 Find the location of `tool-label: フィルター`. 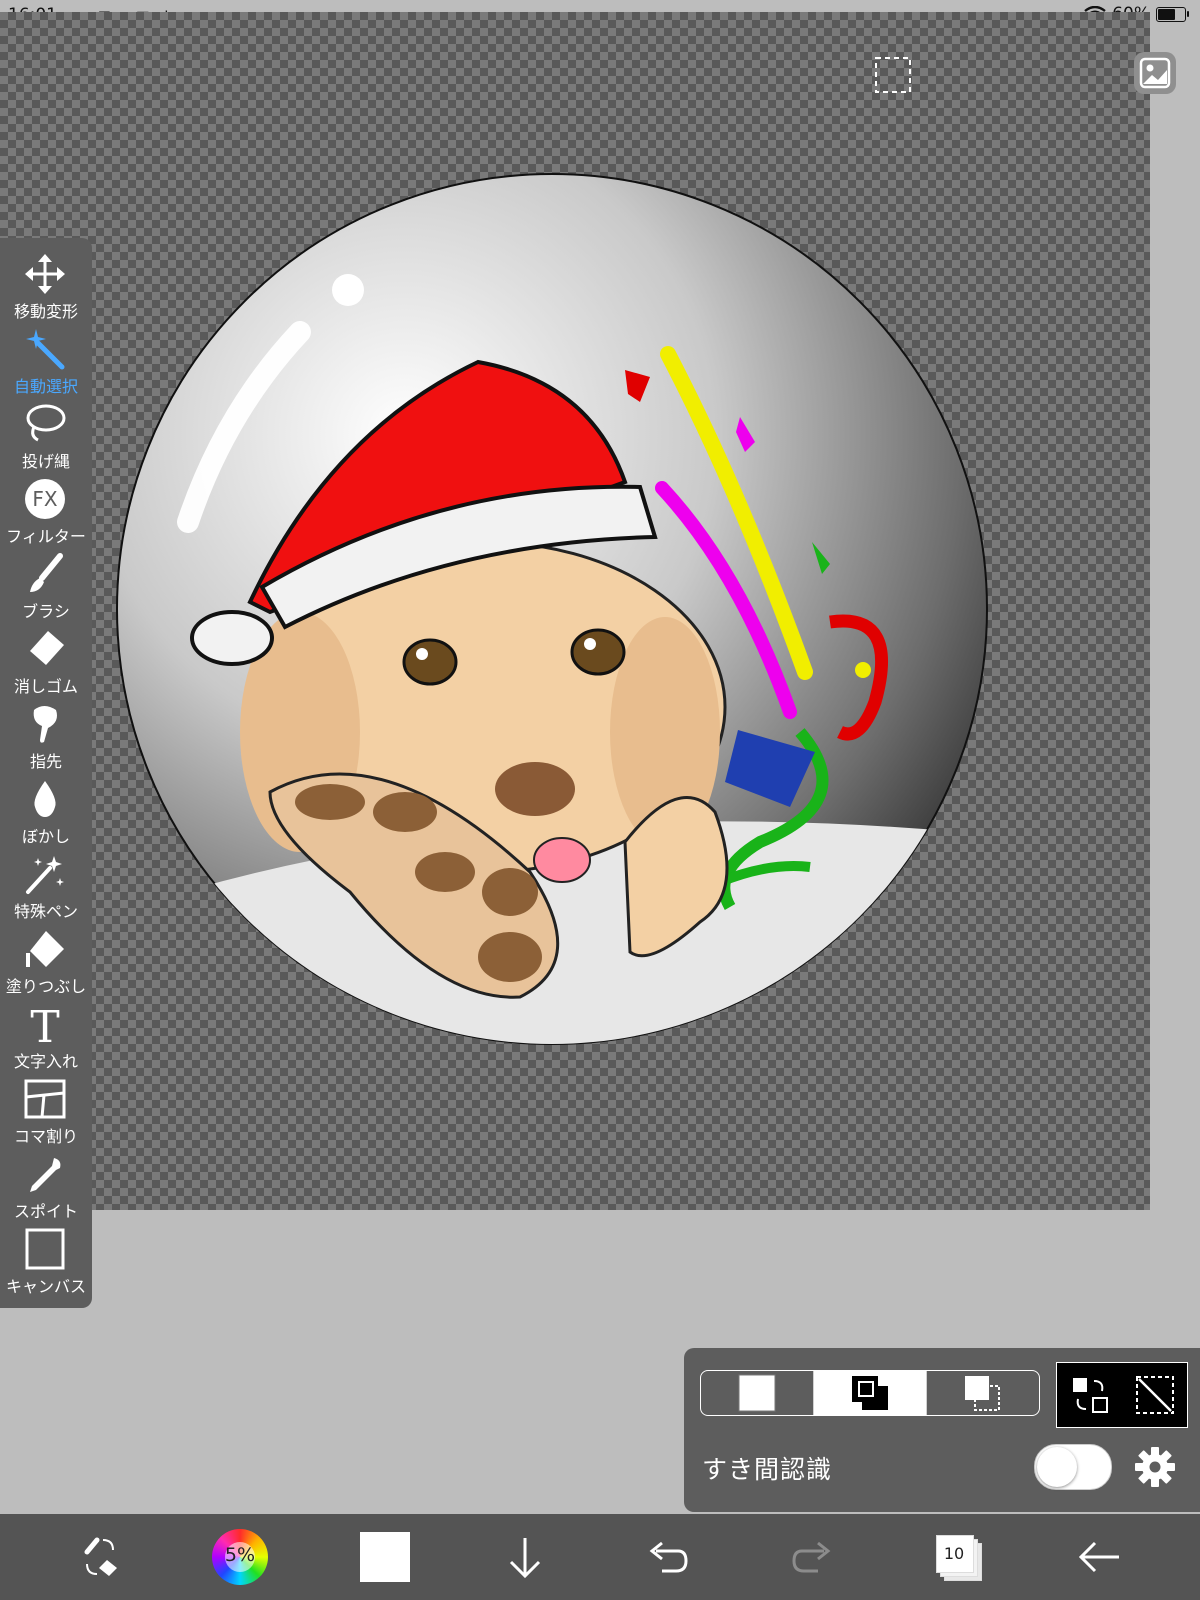

tool-label: フィルター is located at coordinates (46, 536).